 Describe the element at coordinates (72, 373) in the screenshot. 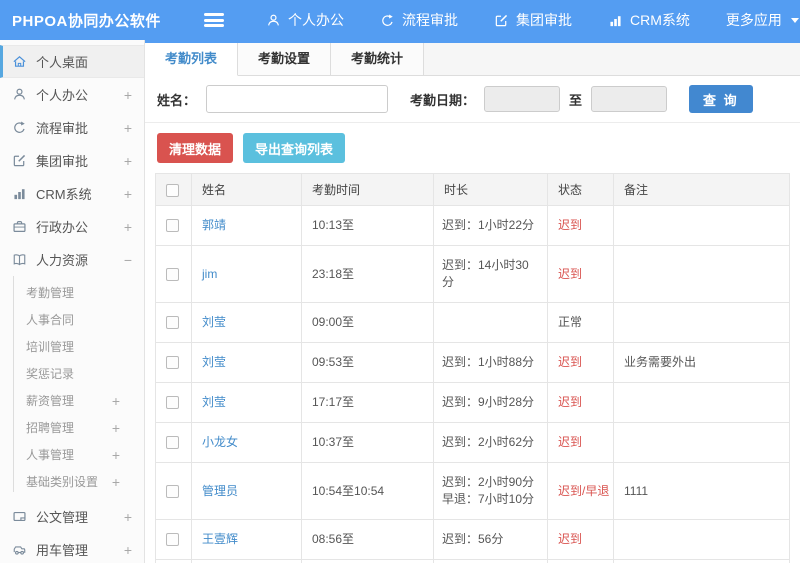

I see `sidebar-subitem: 奖惩记录` at that location.